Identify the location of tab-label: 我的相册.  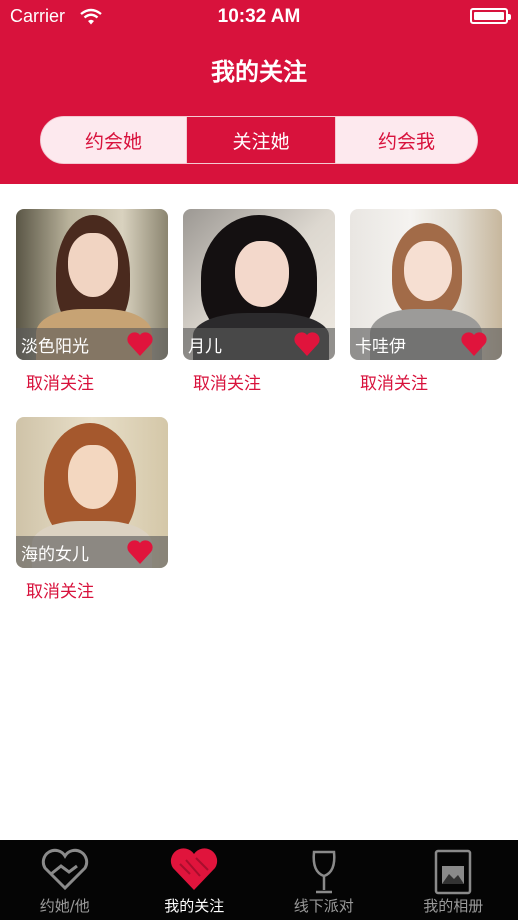
(453, 906).